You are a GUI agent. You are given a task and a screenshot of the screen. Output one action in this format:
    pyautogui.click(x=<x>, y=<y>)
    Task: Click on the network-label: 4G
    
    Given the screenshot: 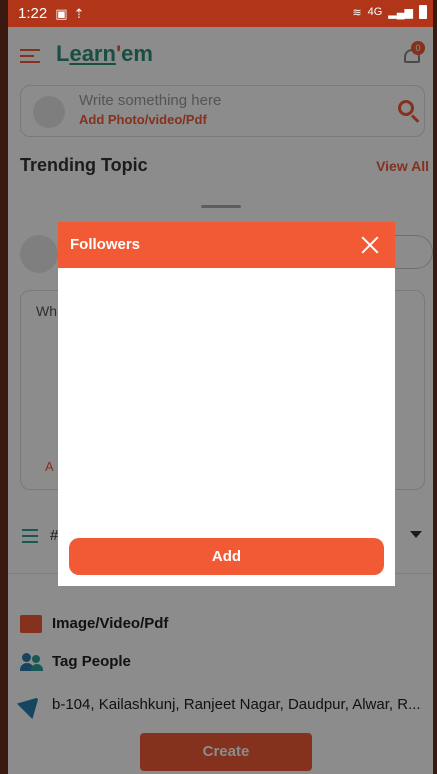 What is the action you would take?
    pyautogui.click(x=375, y=12)
    